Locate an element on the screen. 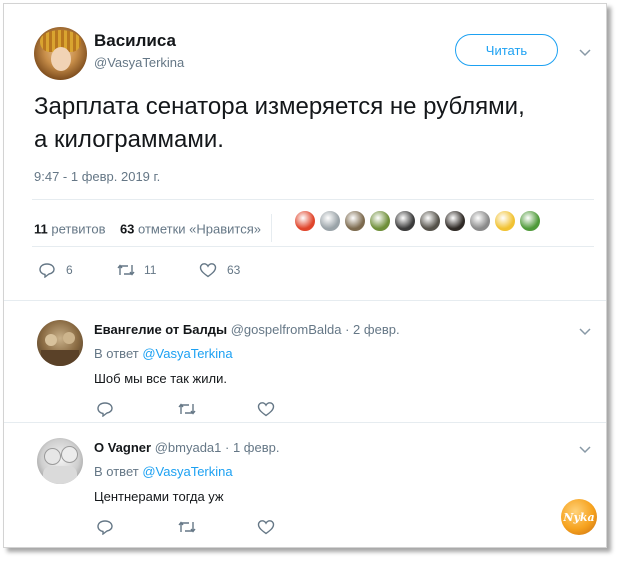  reply-author-handle: @bmyada1 is located at coordinates (188, 447).